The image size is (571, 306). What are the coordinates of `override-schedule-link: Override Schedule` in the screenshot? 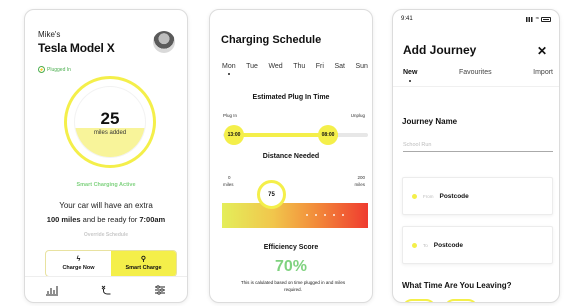 It's located at (106, 235).